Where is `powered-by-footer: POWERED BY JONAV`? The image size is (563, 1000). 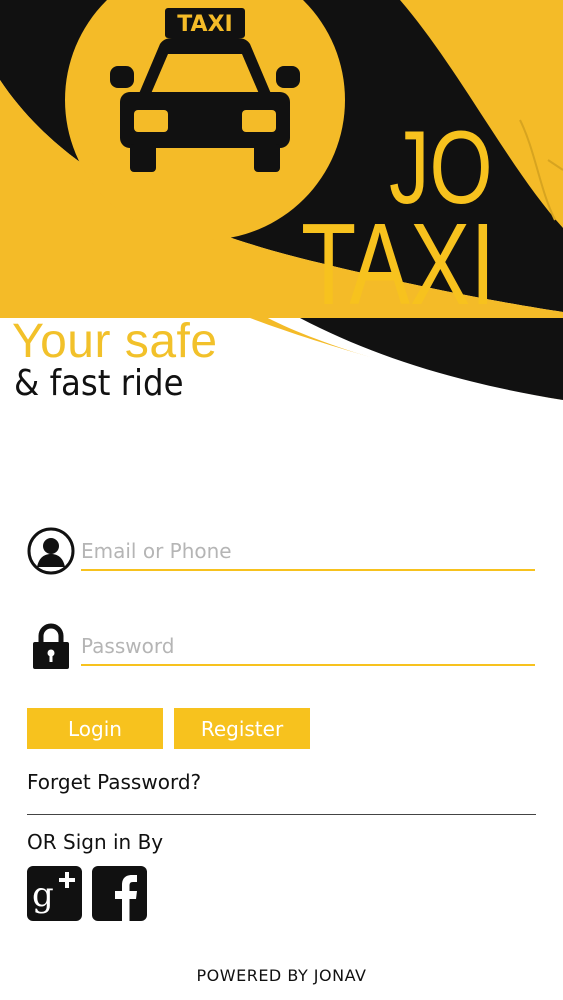
powered-by-footer: POWERED BY JONAV is located at coordinates (281, 975).